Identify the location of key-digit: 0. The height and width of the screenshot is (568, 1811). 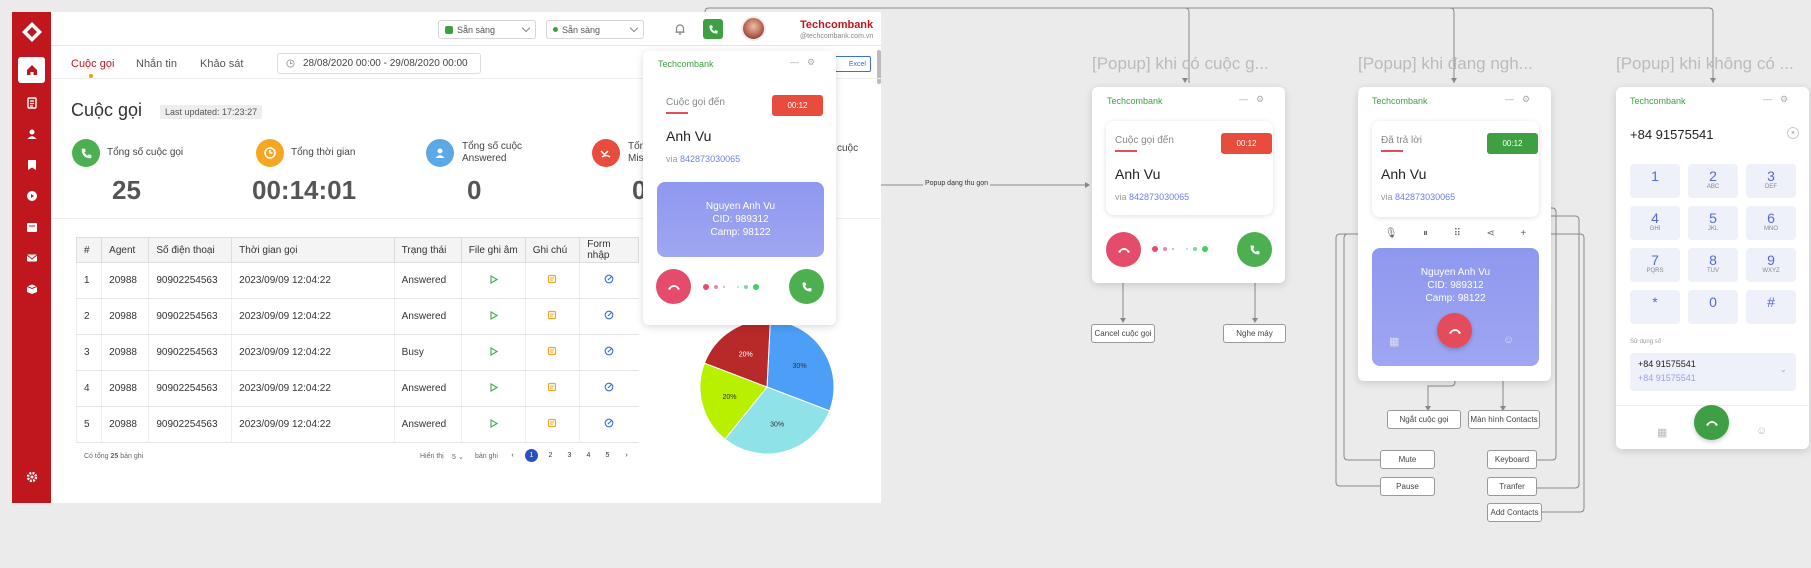
(1713, 302).